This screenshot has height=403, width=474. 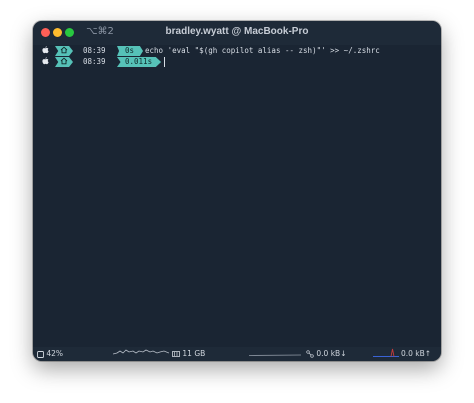 What do you see at coordinates (40, 354) in the screenshot?
I see `battery-icon` at bounding box center [40, 354].